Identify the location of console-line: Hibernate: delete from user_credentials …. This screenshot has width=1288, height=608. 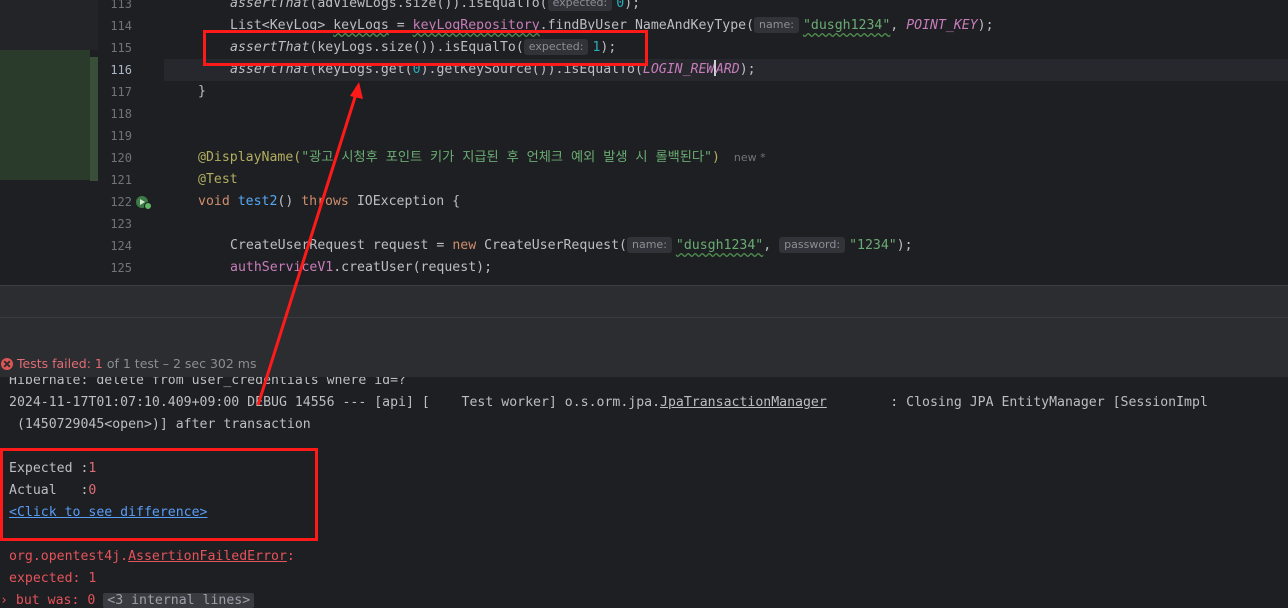
(207, 382).